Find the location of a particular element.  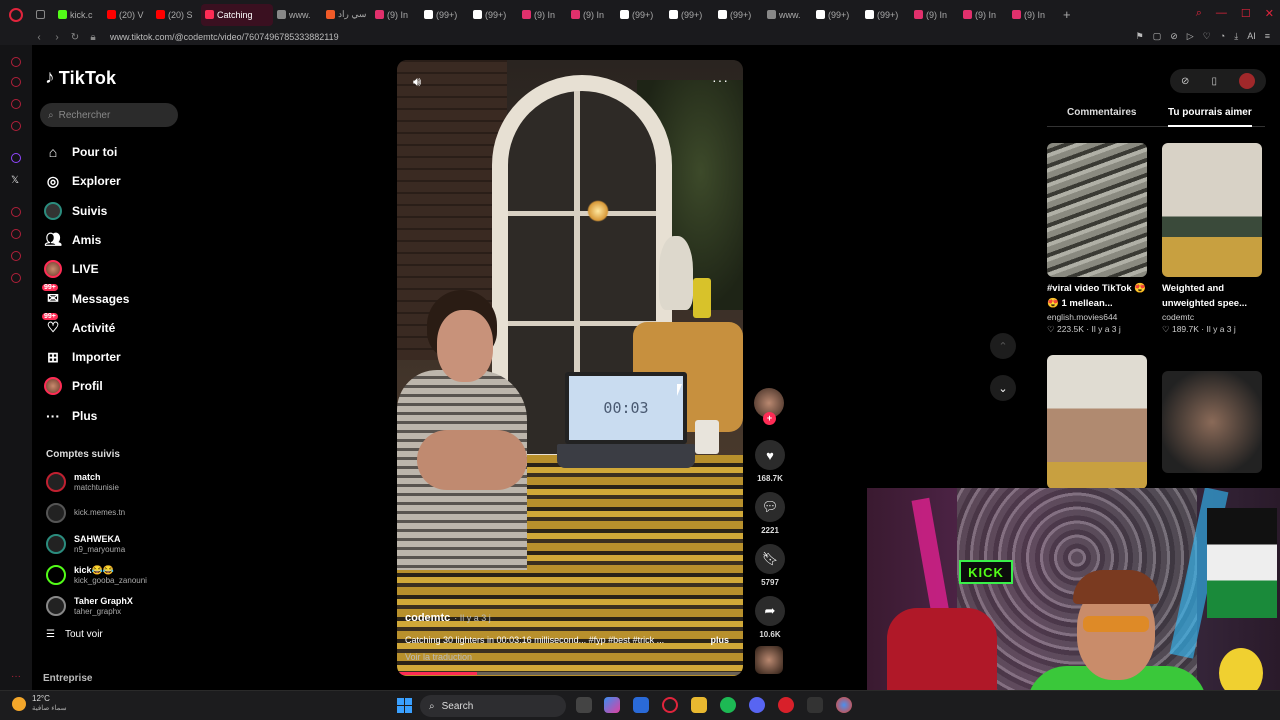

chat-icon is located at coordinates (16, 104).